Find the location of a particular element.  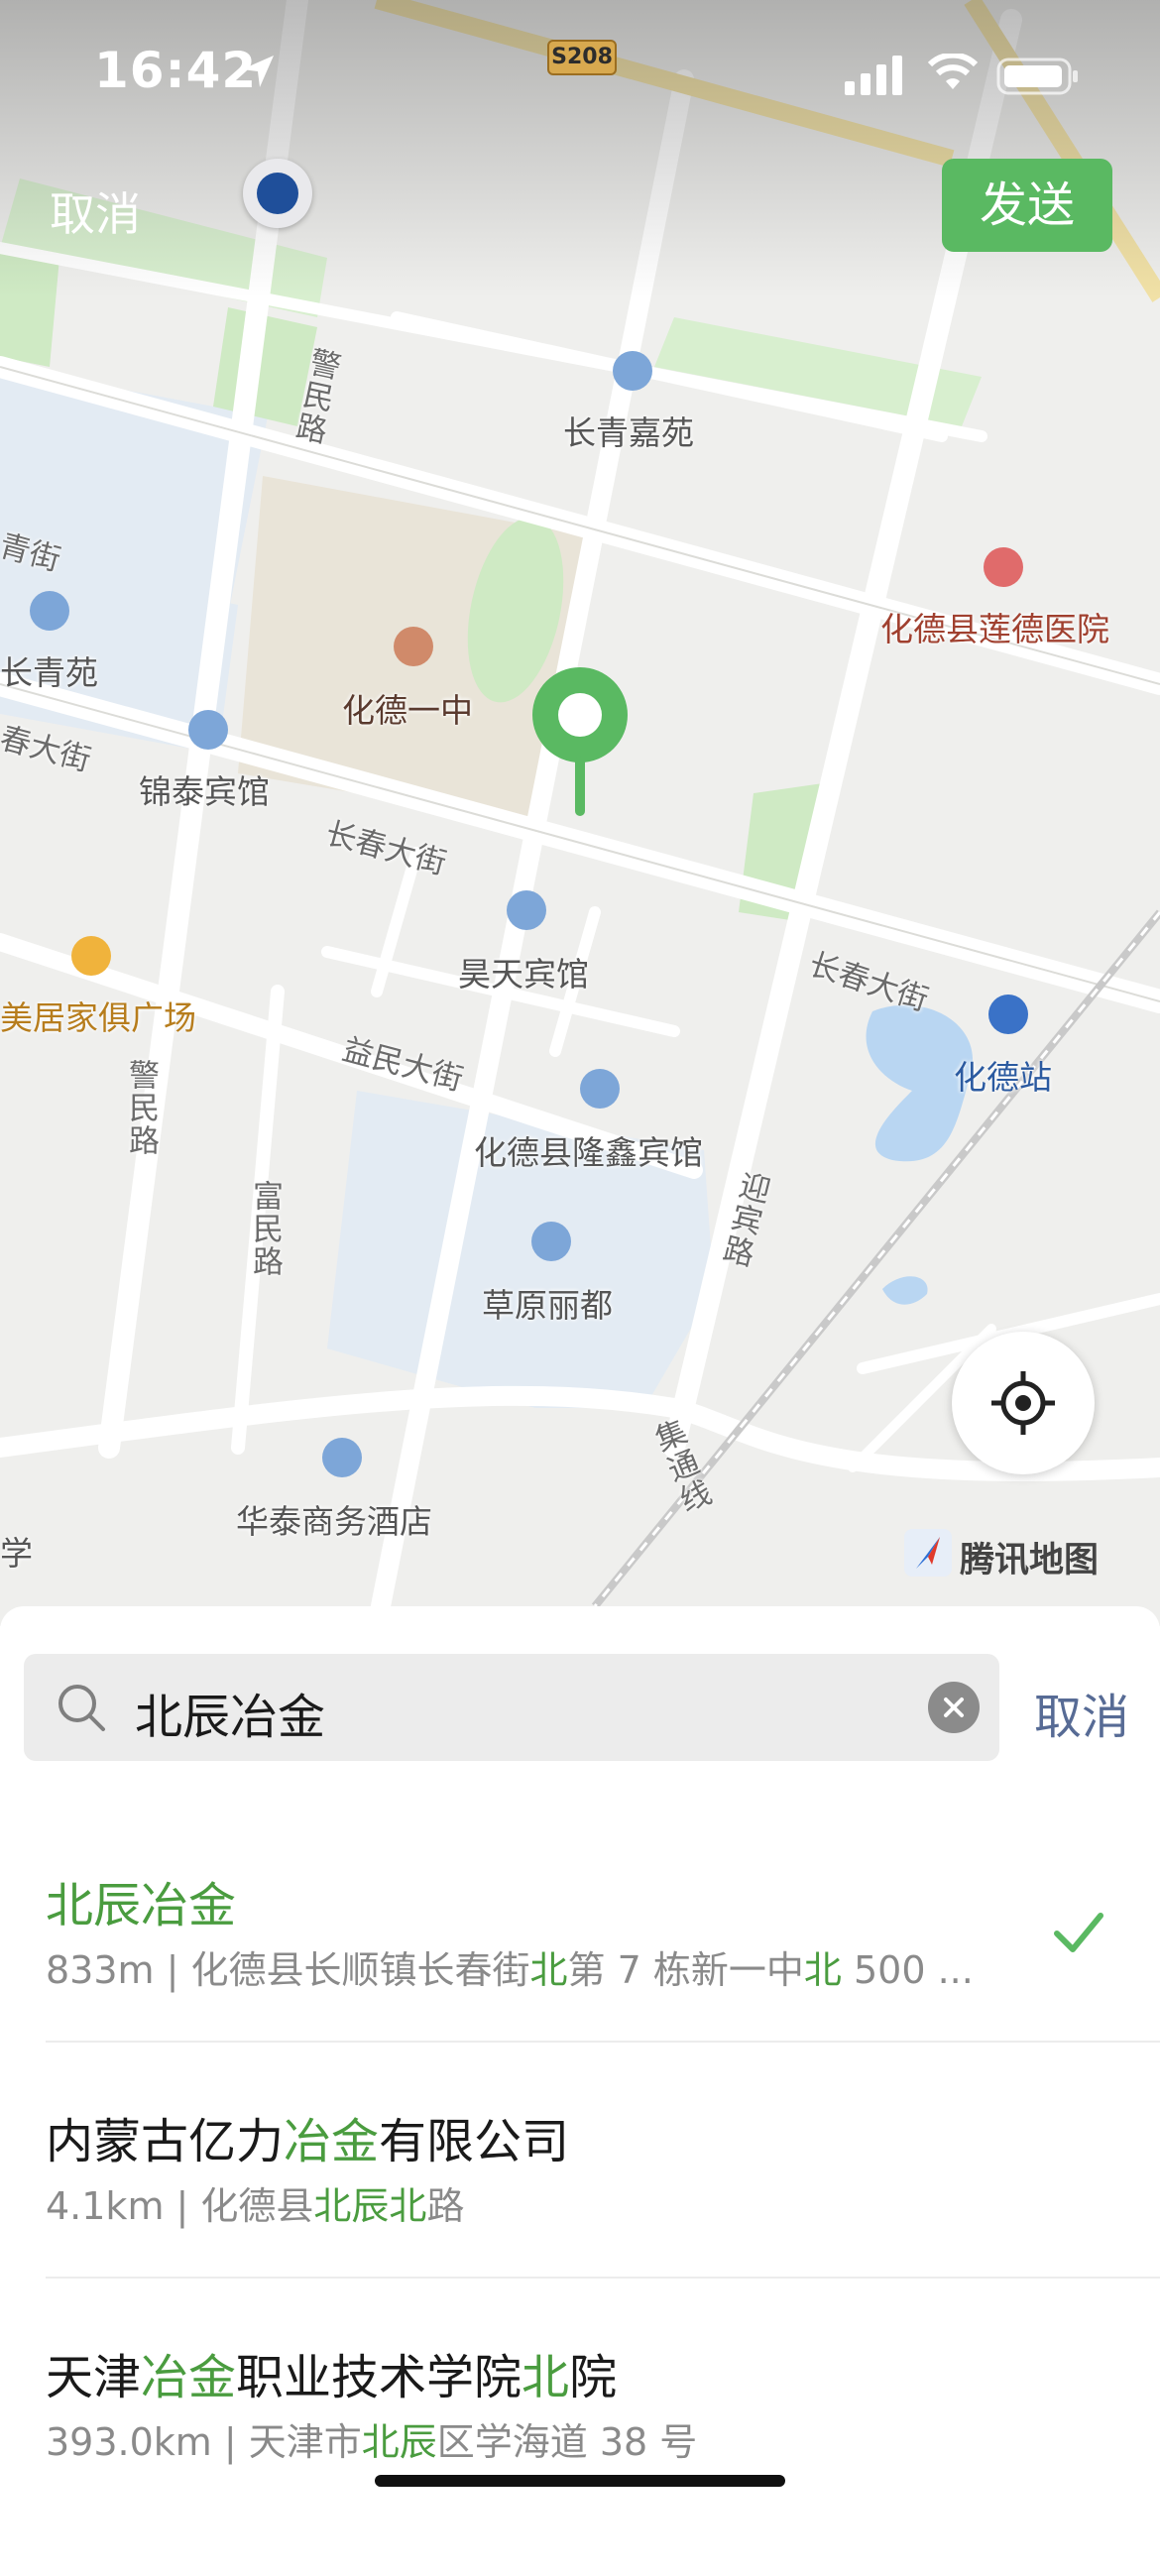

road-label-jingmin-south: 警民路 is located at coordinates (141, 1108).